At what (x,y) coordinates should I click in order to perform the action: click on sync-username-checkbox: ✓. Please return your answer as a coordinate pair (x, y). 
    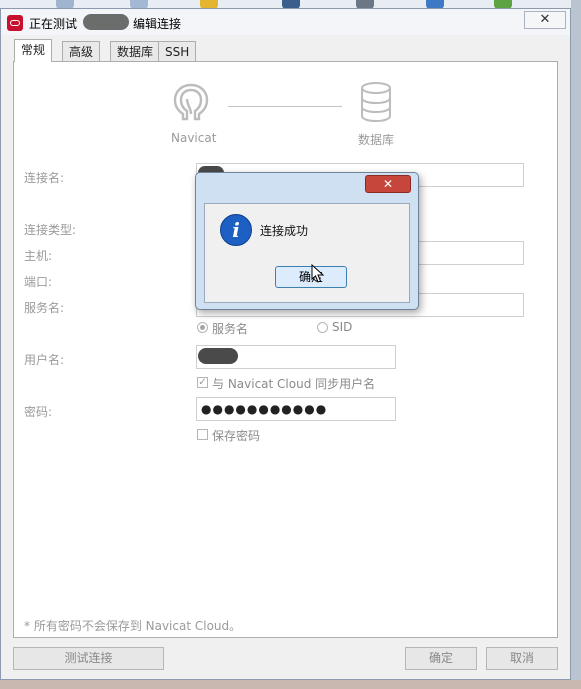
    Looking at the image, I should click on (202, 382).